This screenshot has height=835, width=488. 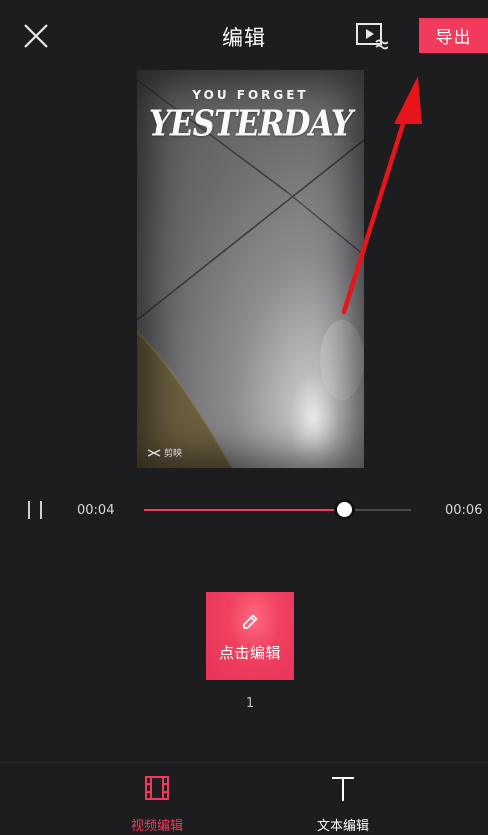 I want to click on capcut-logo-icon, so click(x=154, y=452).